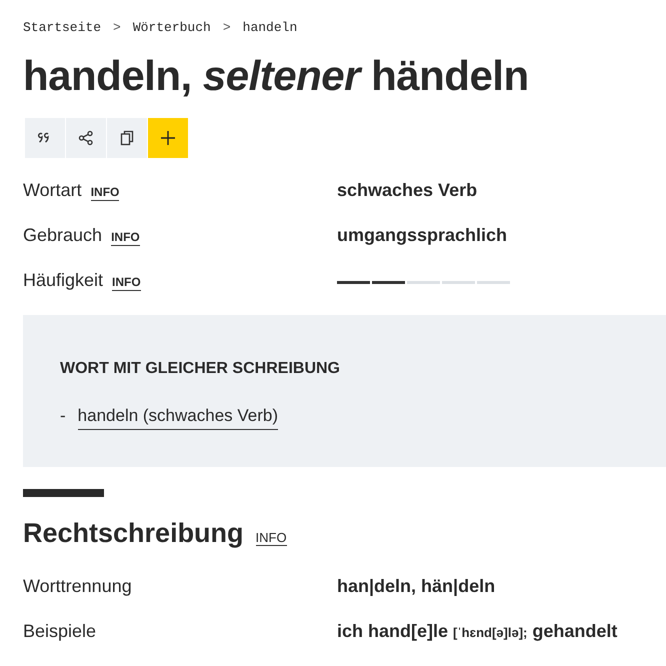 The image size is (666, 666). What do you see at coordinates (270, 28) in the screenshot?
I see `breadcrumb-current: handeln` at bounding box center [270, 28].